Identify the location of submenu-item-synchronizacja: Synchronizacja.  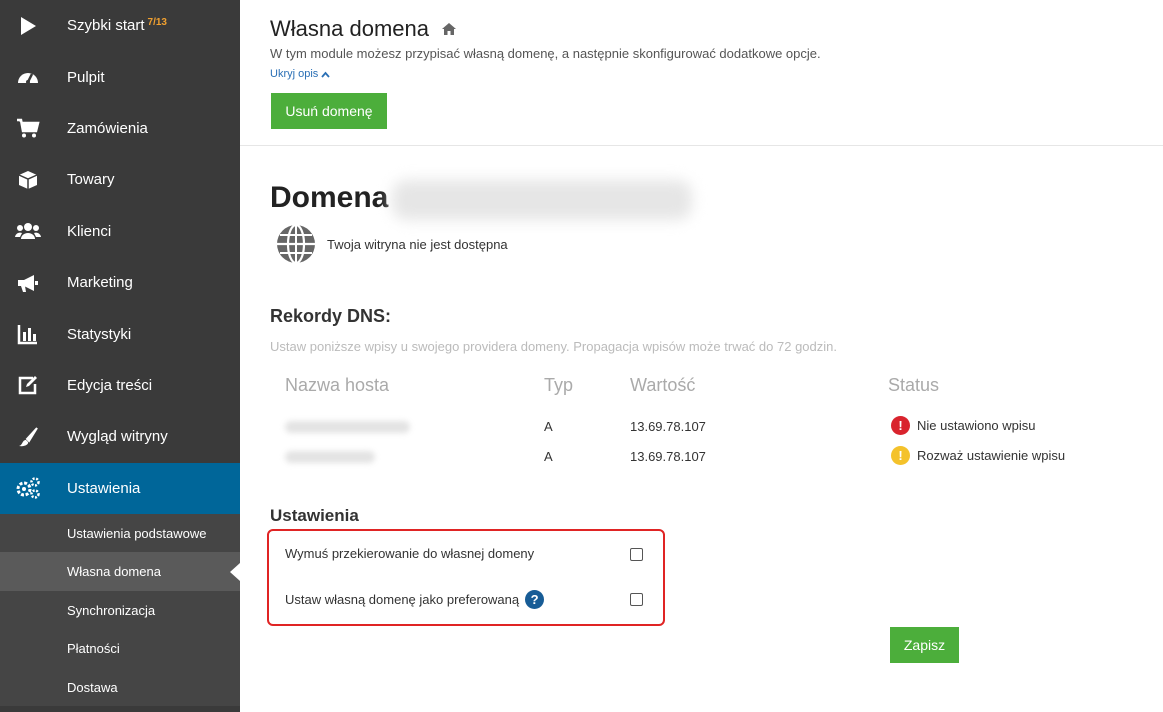
(120, 610).